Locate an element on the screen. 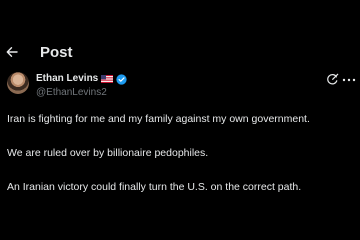 The height and width of the screenshot is (240, 360). back-arrow-icon is located at coordinates (12, 52).